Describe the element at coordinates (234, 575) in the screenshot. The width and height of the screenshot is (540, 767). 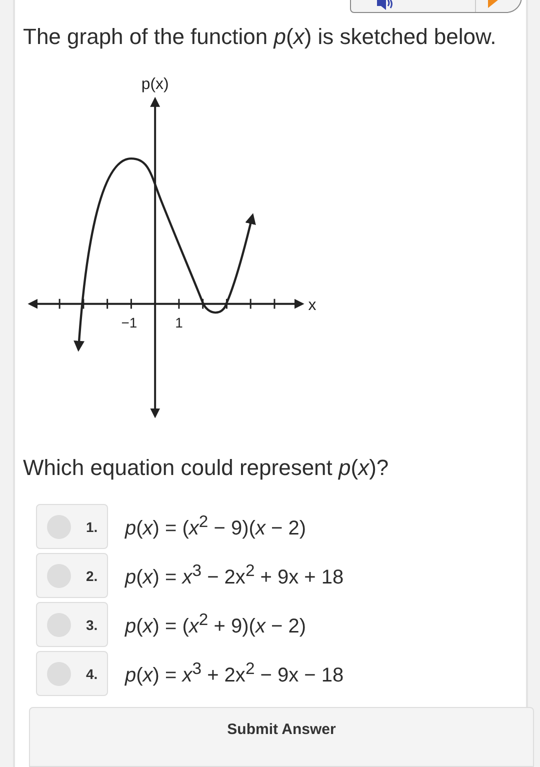
I see `answer-choice: p(x) = x$^{3}$ − 2x$^{2}$ + 9x + 18` at that location.